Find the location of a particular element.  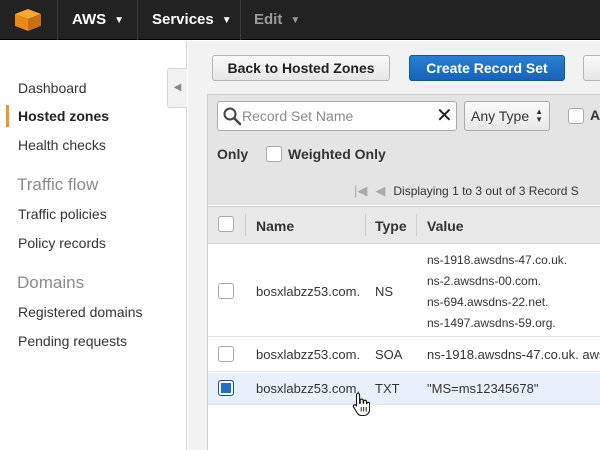

pagination-text: Displaying 1 to 3 out of 3 Record S is located at coordinates (486, 191).